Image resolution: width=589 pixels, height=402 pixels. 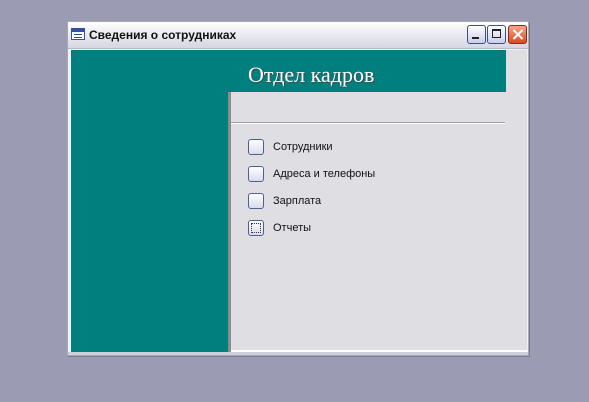 I want to click on maximize-button, so click(x=496, y=34).